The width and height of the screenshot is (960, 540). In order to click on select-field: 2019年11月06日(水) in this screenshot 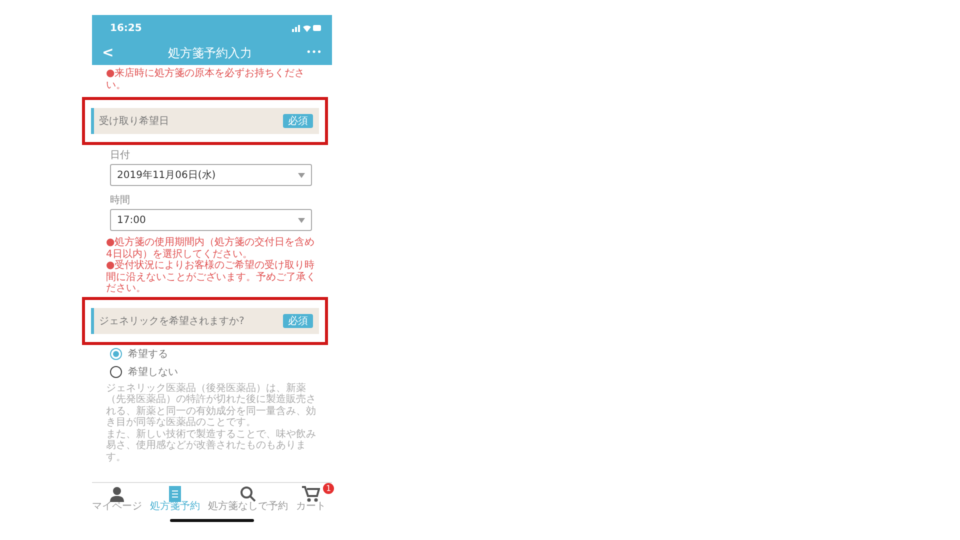, I will do `click(211, 175)`.